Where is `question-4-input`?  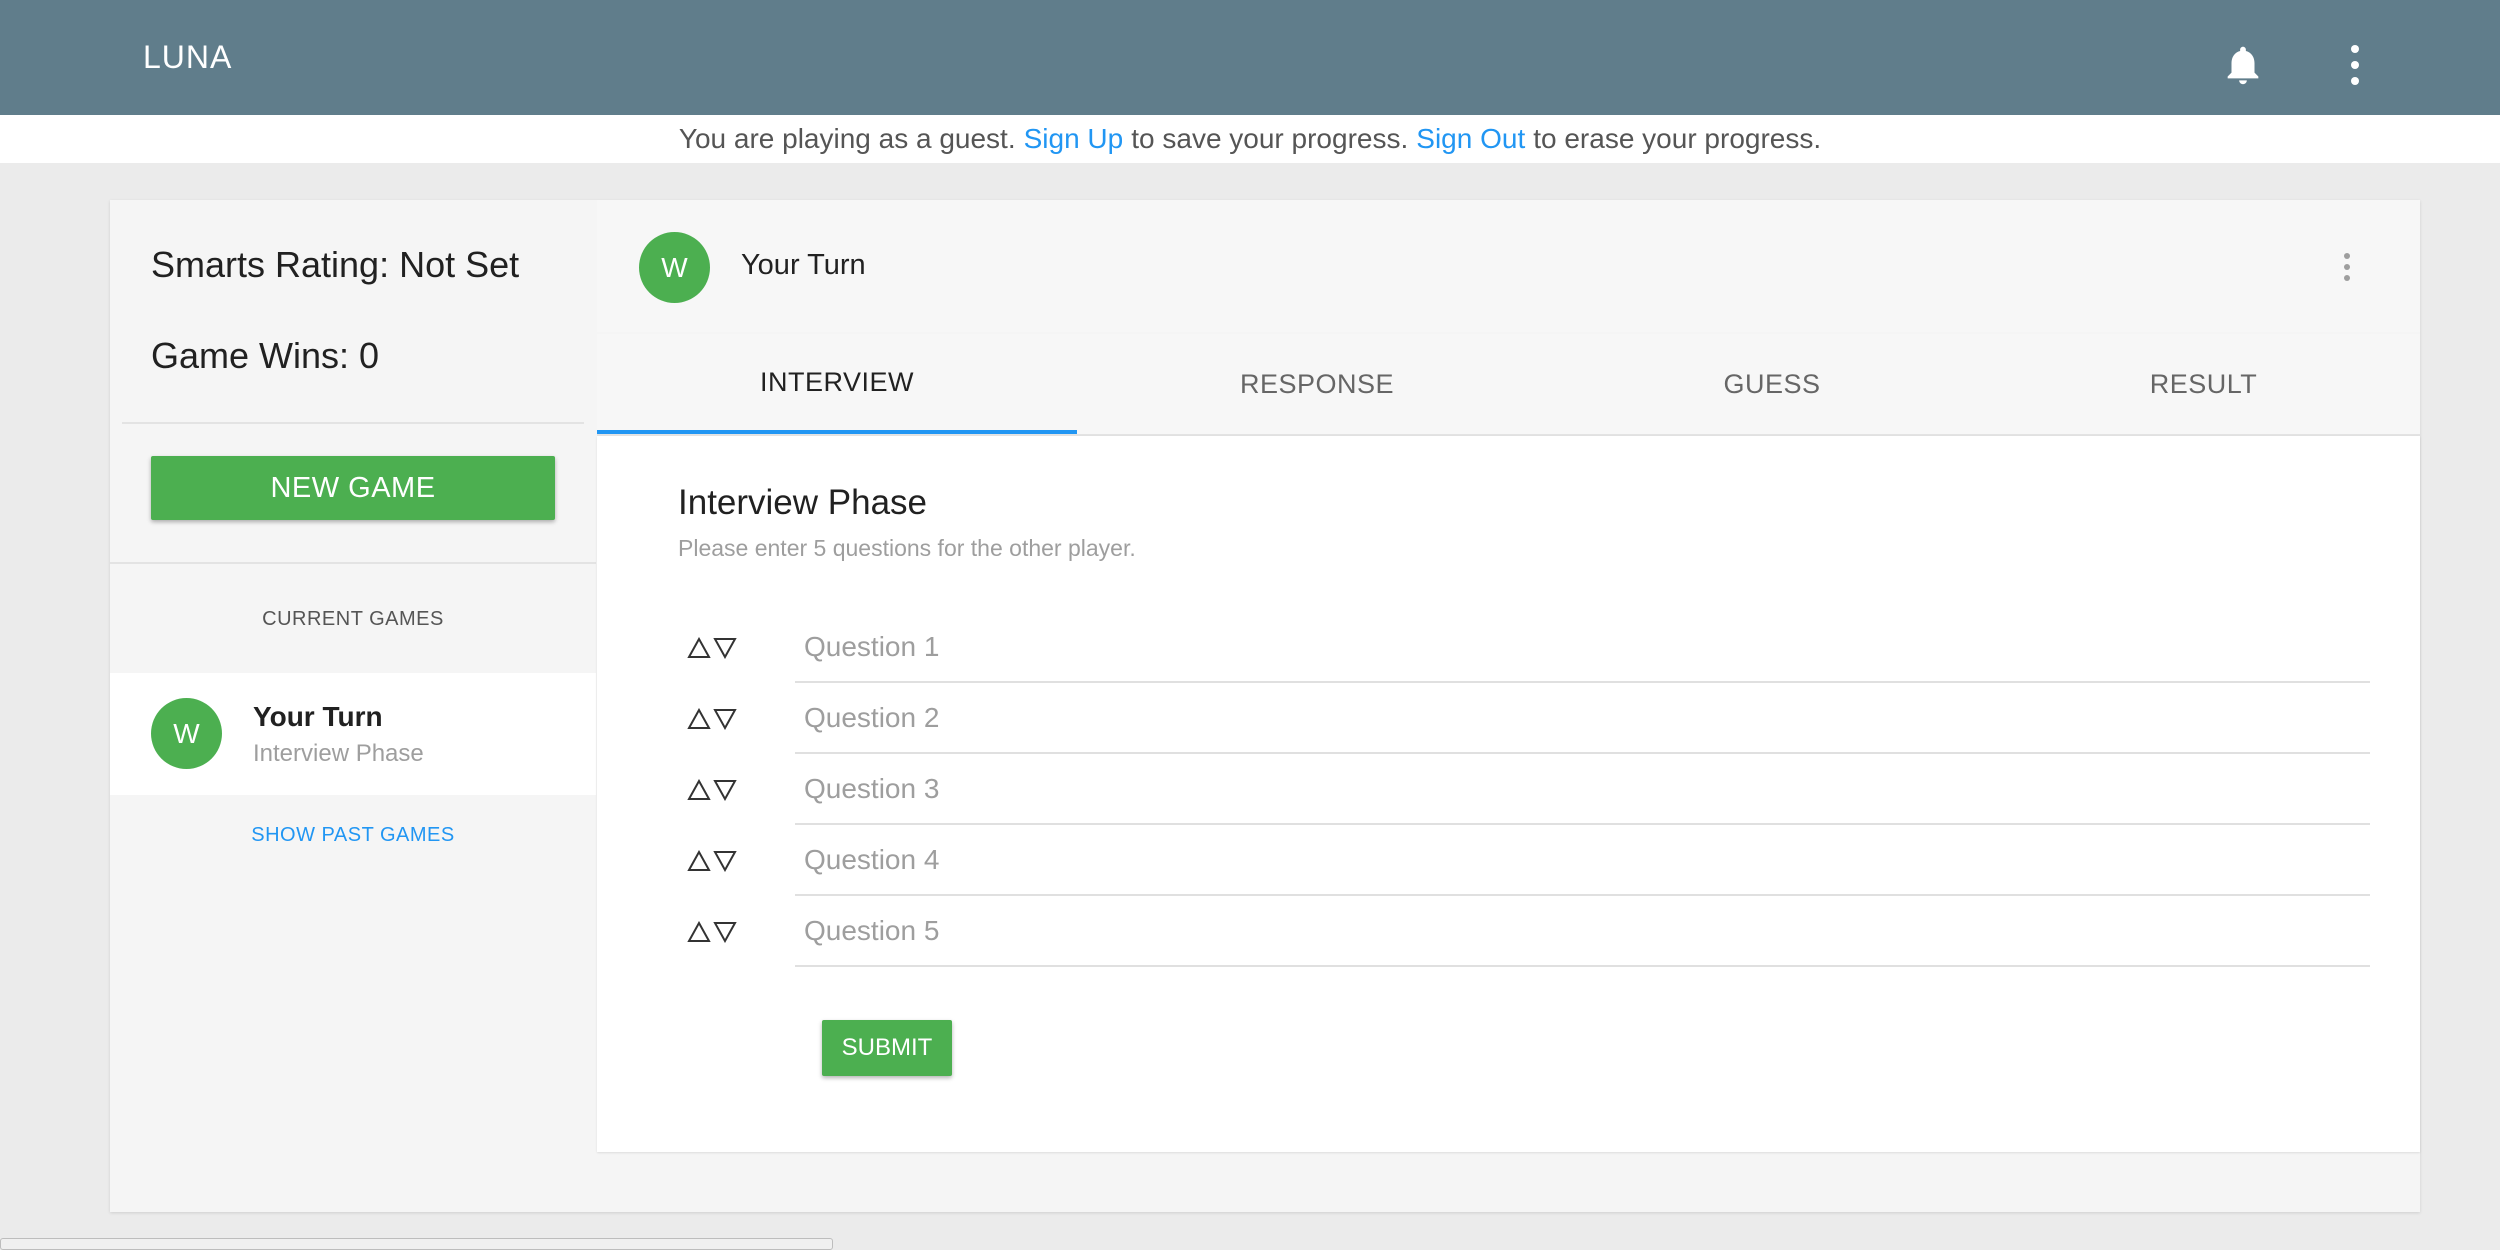
question-4-input is located at coordinates (1582, 861).